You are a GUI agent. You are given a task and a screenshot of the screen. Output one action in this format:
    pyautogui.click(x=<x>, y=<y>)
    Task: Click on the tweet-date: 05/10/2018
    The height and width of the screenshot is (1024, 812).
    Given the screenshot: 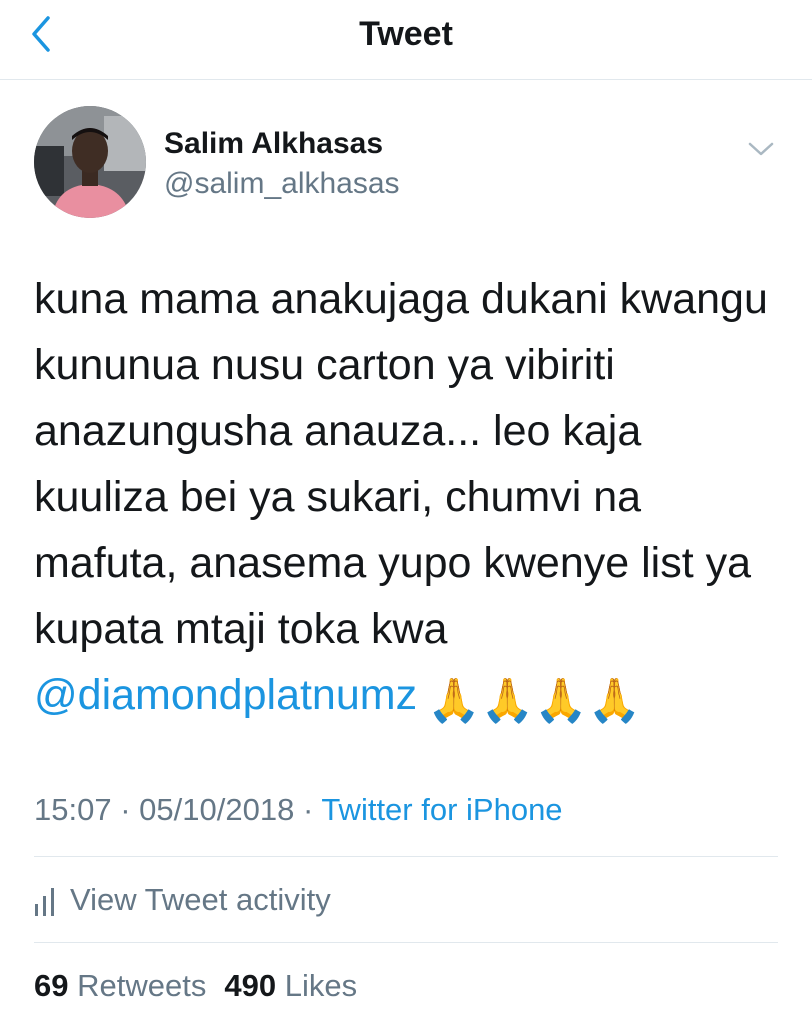 What is the action you would take?
    pyautogui.click(x=217, y=809)
    